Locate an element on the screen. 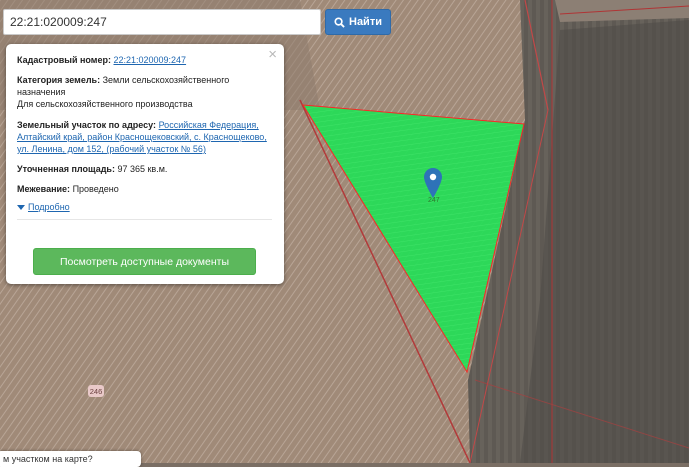  category-label: Категория земель: is located at coordinates (59, 80).